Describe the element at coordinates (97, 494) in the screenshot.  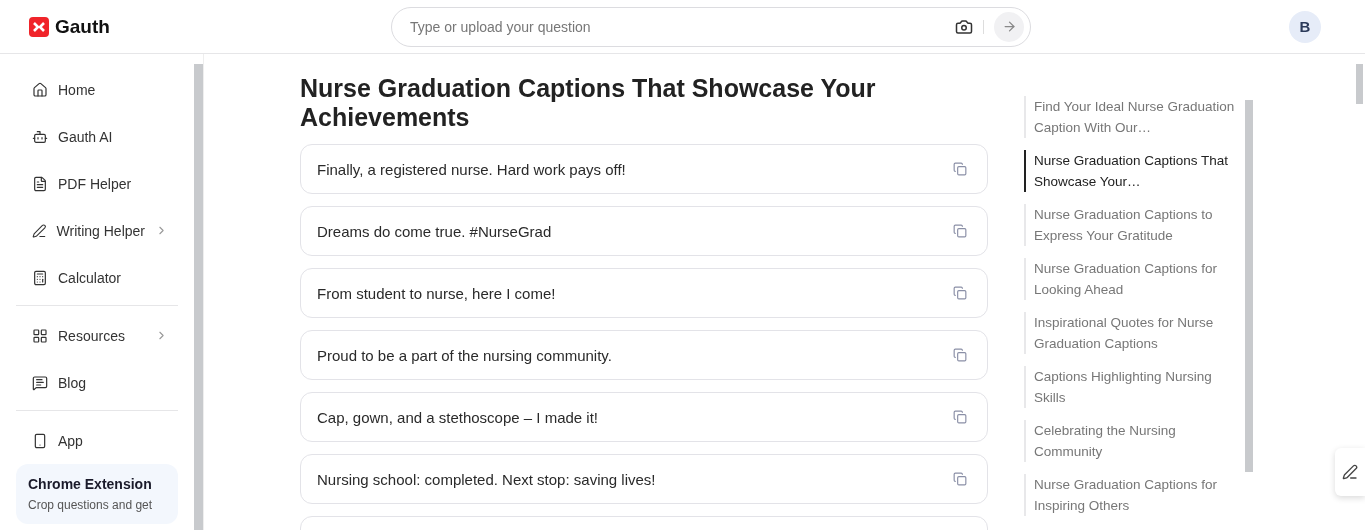
I see `extension-card: Chrome Extension Crop questions and get` at that location.